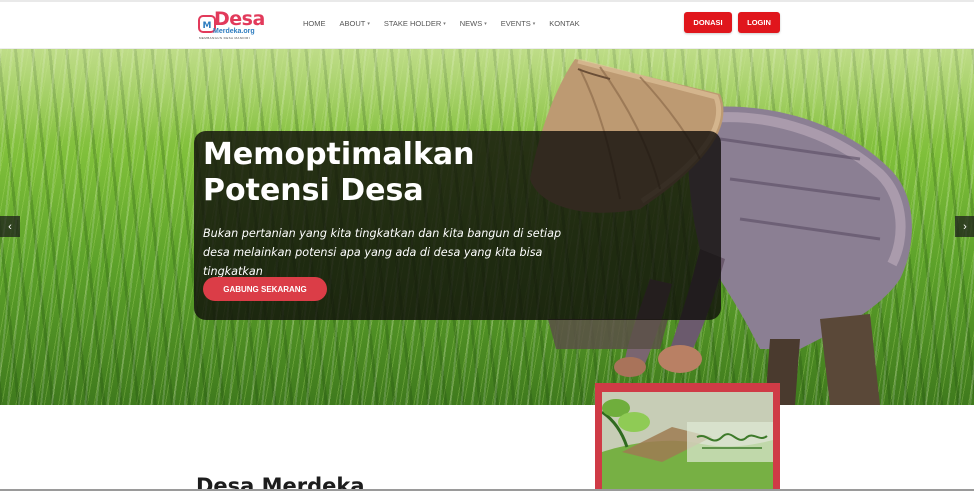 Image resolution: width=974 pixels, height=491 pixels. What do you see at coordinates (224, 38) in the screenshot?
I see `logo-tagline: MEMBANGUN DESA MANDIRI` at bounding box center [224, 38].